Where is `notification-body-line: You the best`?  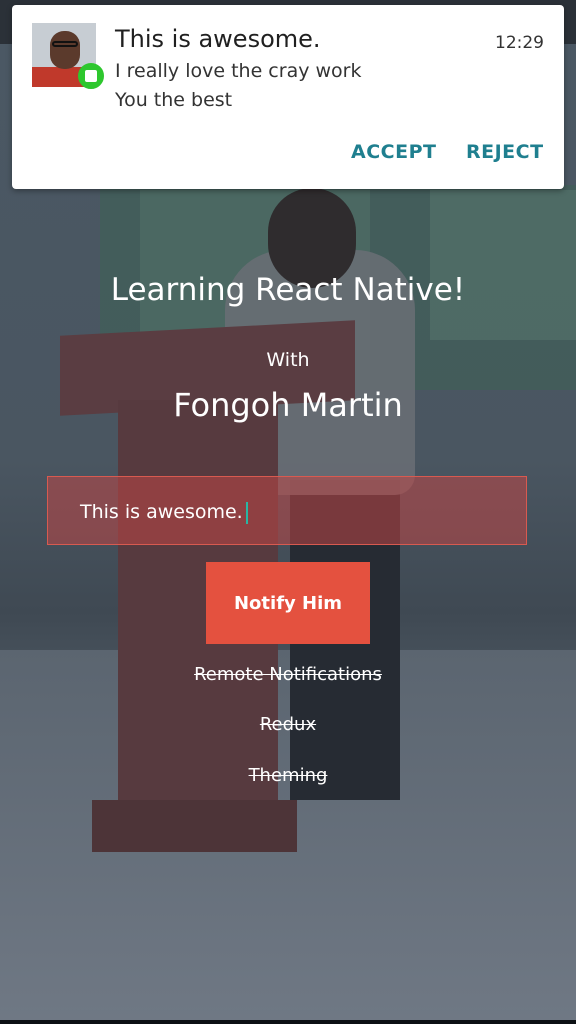 notification-body-line: You the best is located at coordinates (174, 100).